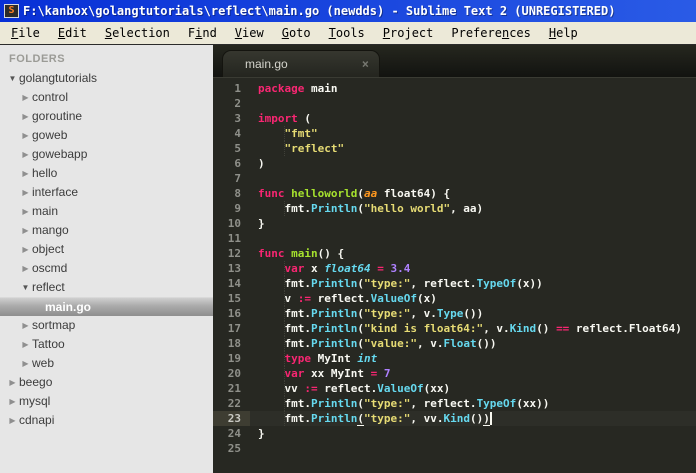 The width and height of the screenshot is (696, 473). What do you see at coordinates (491, 33) in the screenshot?
I see `menu-preferences: Preferences` at bounding box center [491, 33].